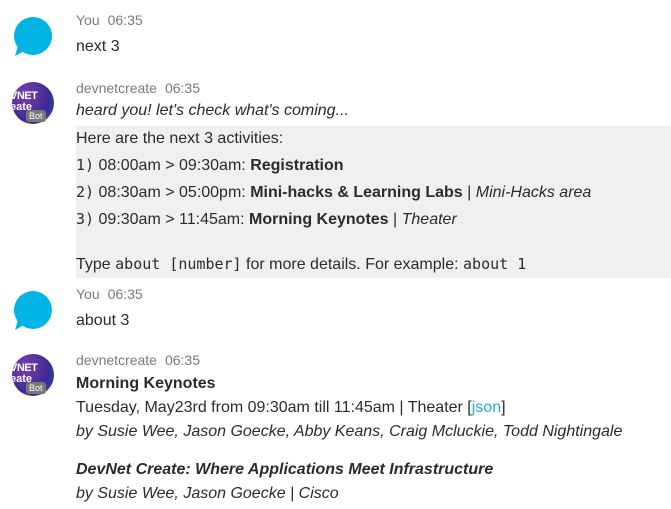 This screenshot has height=509, width=671. Describe the element at coordinates (486, 407) in the screenshot. I see `json-link: json` at that location.